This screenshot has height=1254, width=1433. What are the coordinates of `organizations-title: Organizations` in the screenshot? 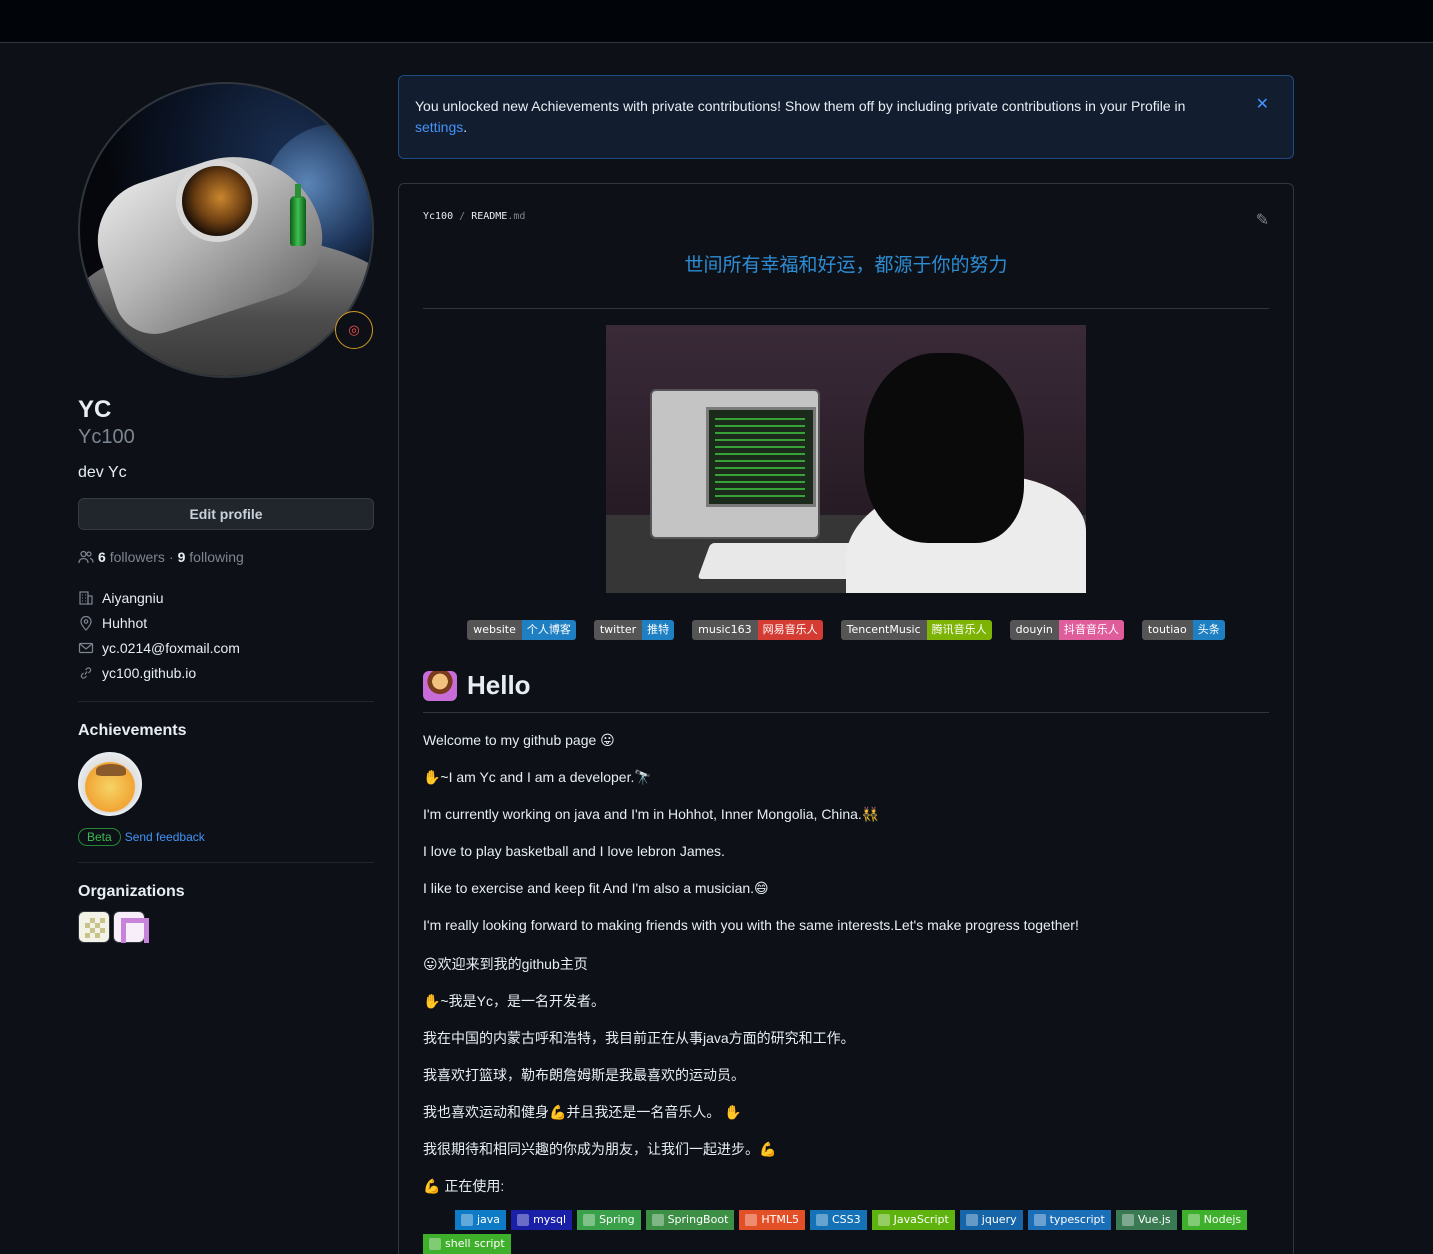 It's located at (131, 891).